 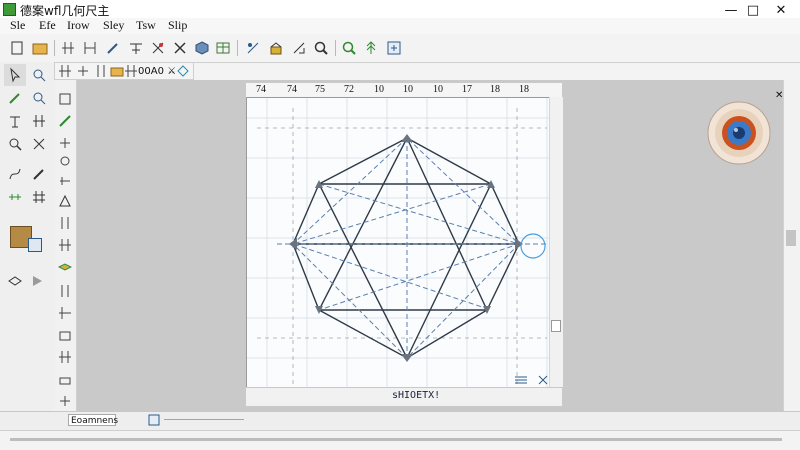 I want to click on sp-tool-12-icon, so click(x=65, y=335).